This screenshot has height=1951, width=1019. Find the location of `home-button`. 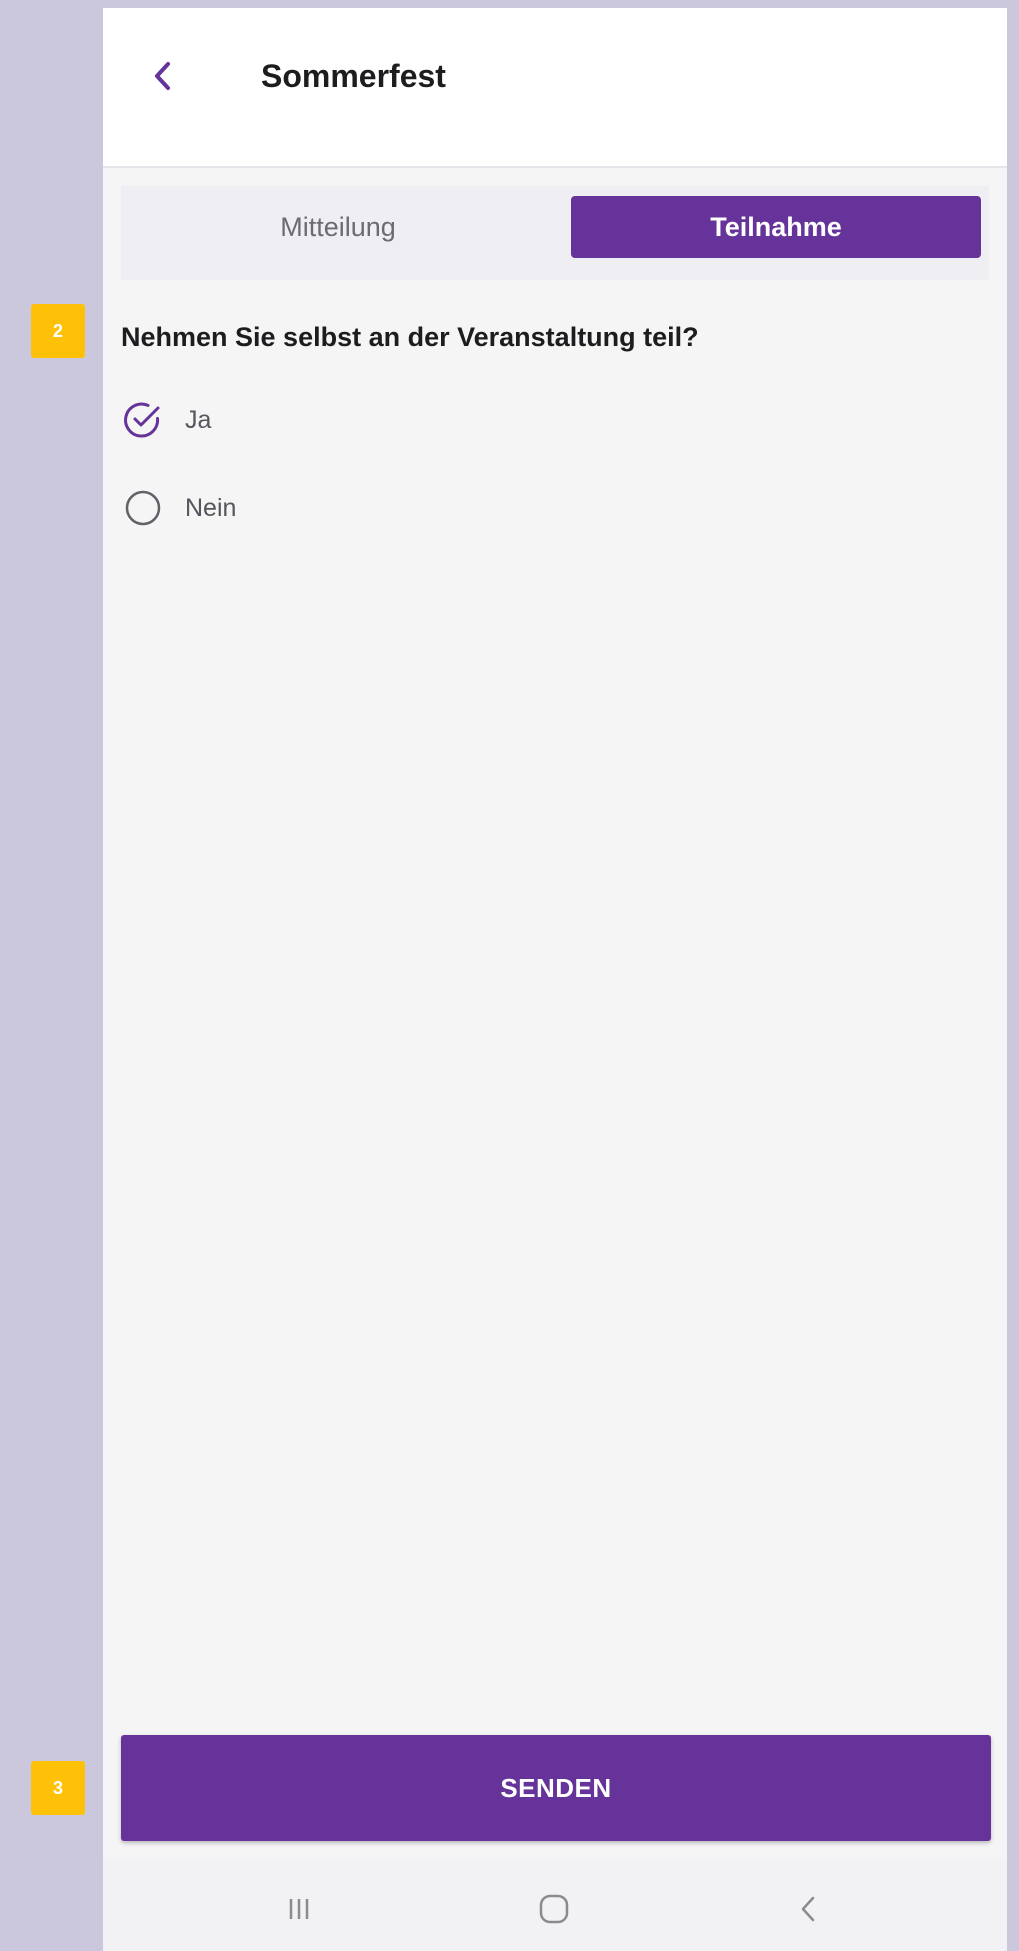

home-button is located at coordinates (554, 1909).